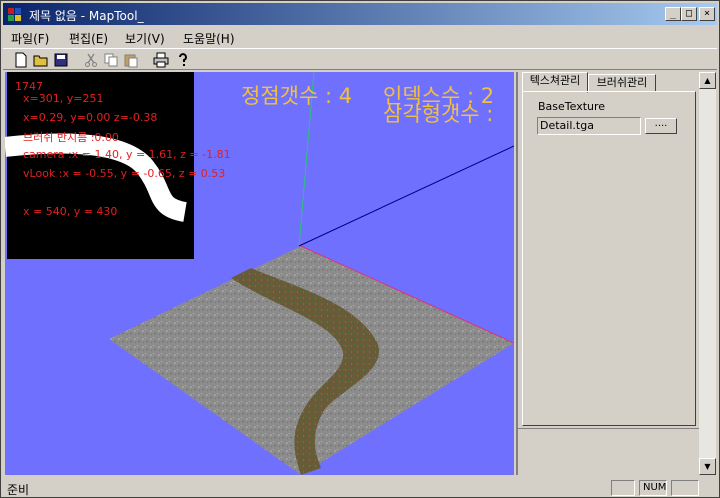  I want to click on debug-line-7: x = 540, y = 430, so click(70, 211).